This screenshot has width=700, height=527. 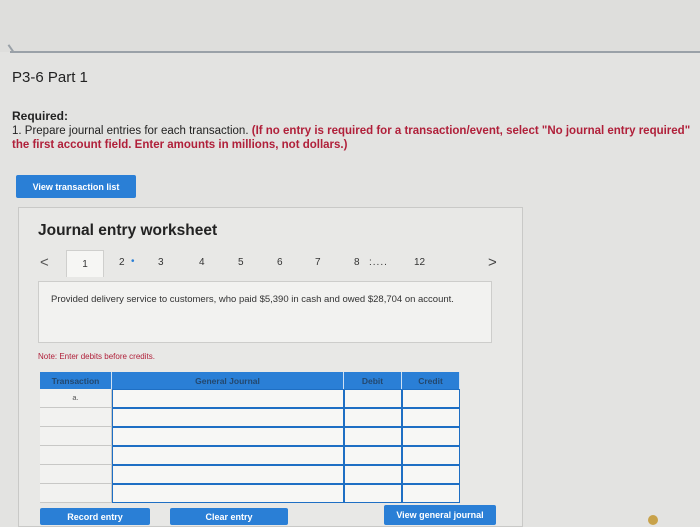 I want to click on transaction-pager: 1 2 • 3 4 5 6 7 8 :.... 12, so click(x=276, y=263).